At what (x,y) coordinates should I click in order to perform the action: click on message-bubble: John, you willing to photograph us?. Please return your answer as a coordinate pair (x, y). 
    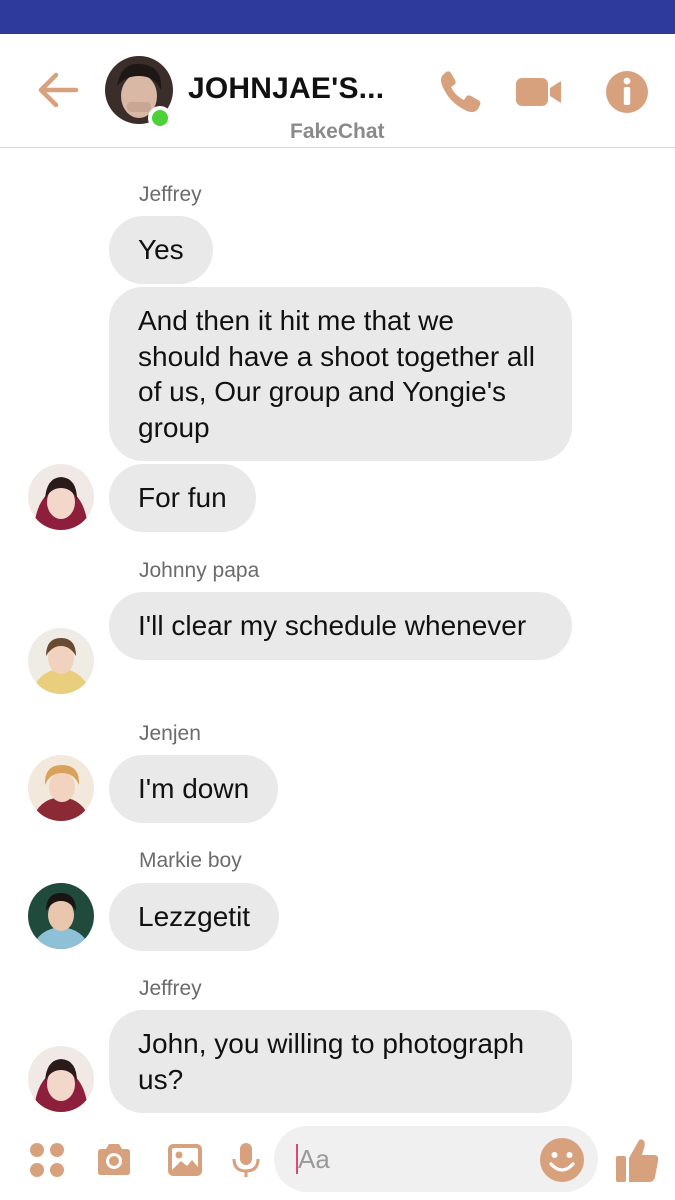
    Looking at the image, I should click on (340, 1061).